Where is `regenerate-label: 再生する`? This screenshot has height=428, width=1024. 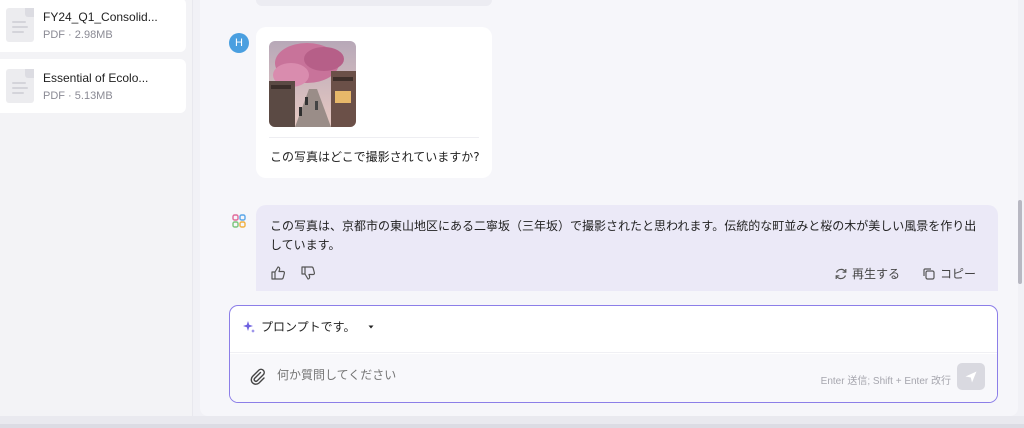 regenerate-label: 再生する is located at coordinates (875, 274).